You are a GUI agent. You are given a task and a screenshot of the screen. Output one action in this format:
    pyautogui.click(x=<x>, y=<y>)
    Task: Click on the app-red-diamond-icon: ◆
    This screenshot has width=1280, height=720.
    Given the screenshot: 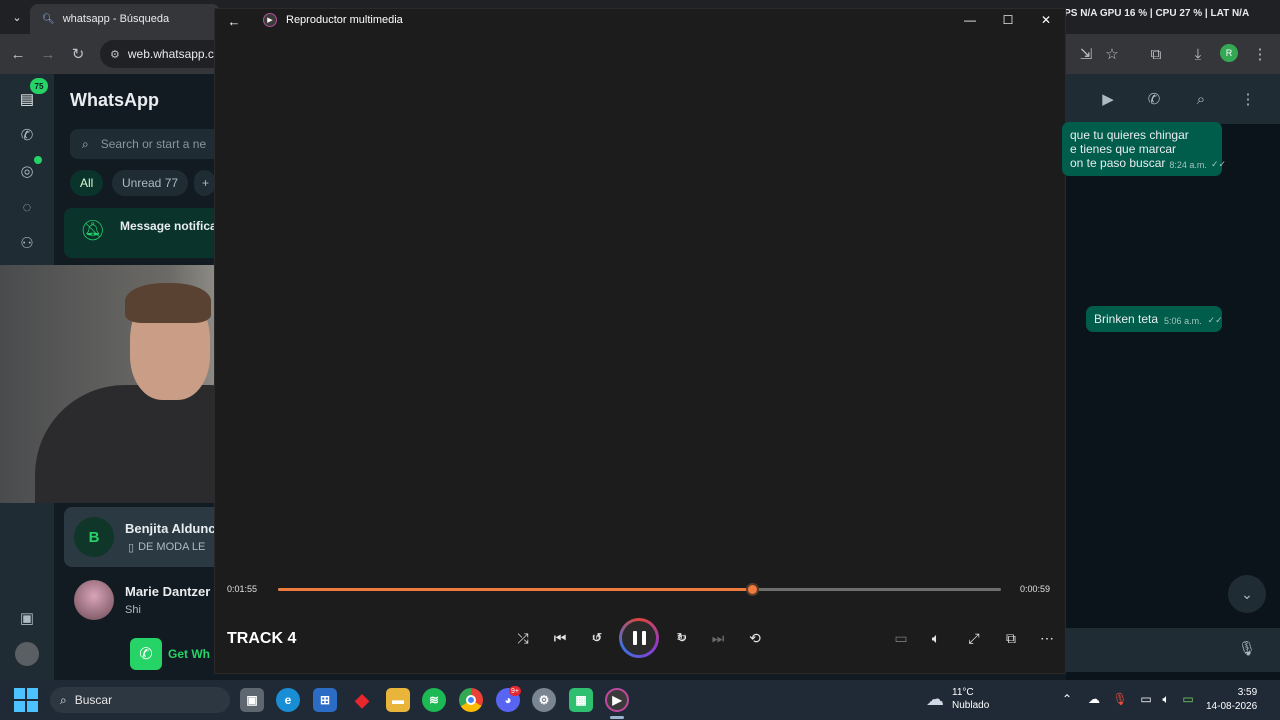 What is the action you would take?
    pyautogui.click(x=362, y=700)
    